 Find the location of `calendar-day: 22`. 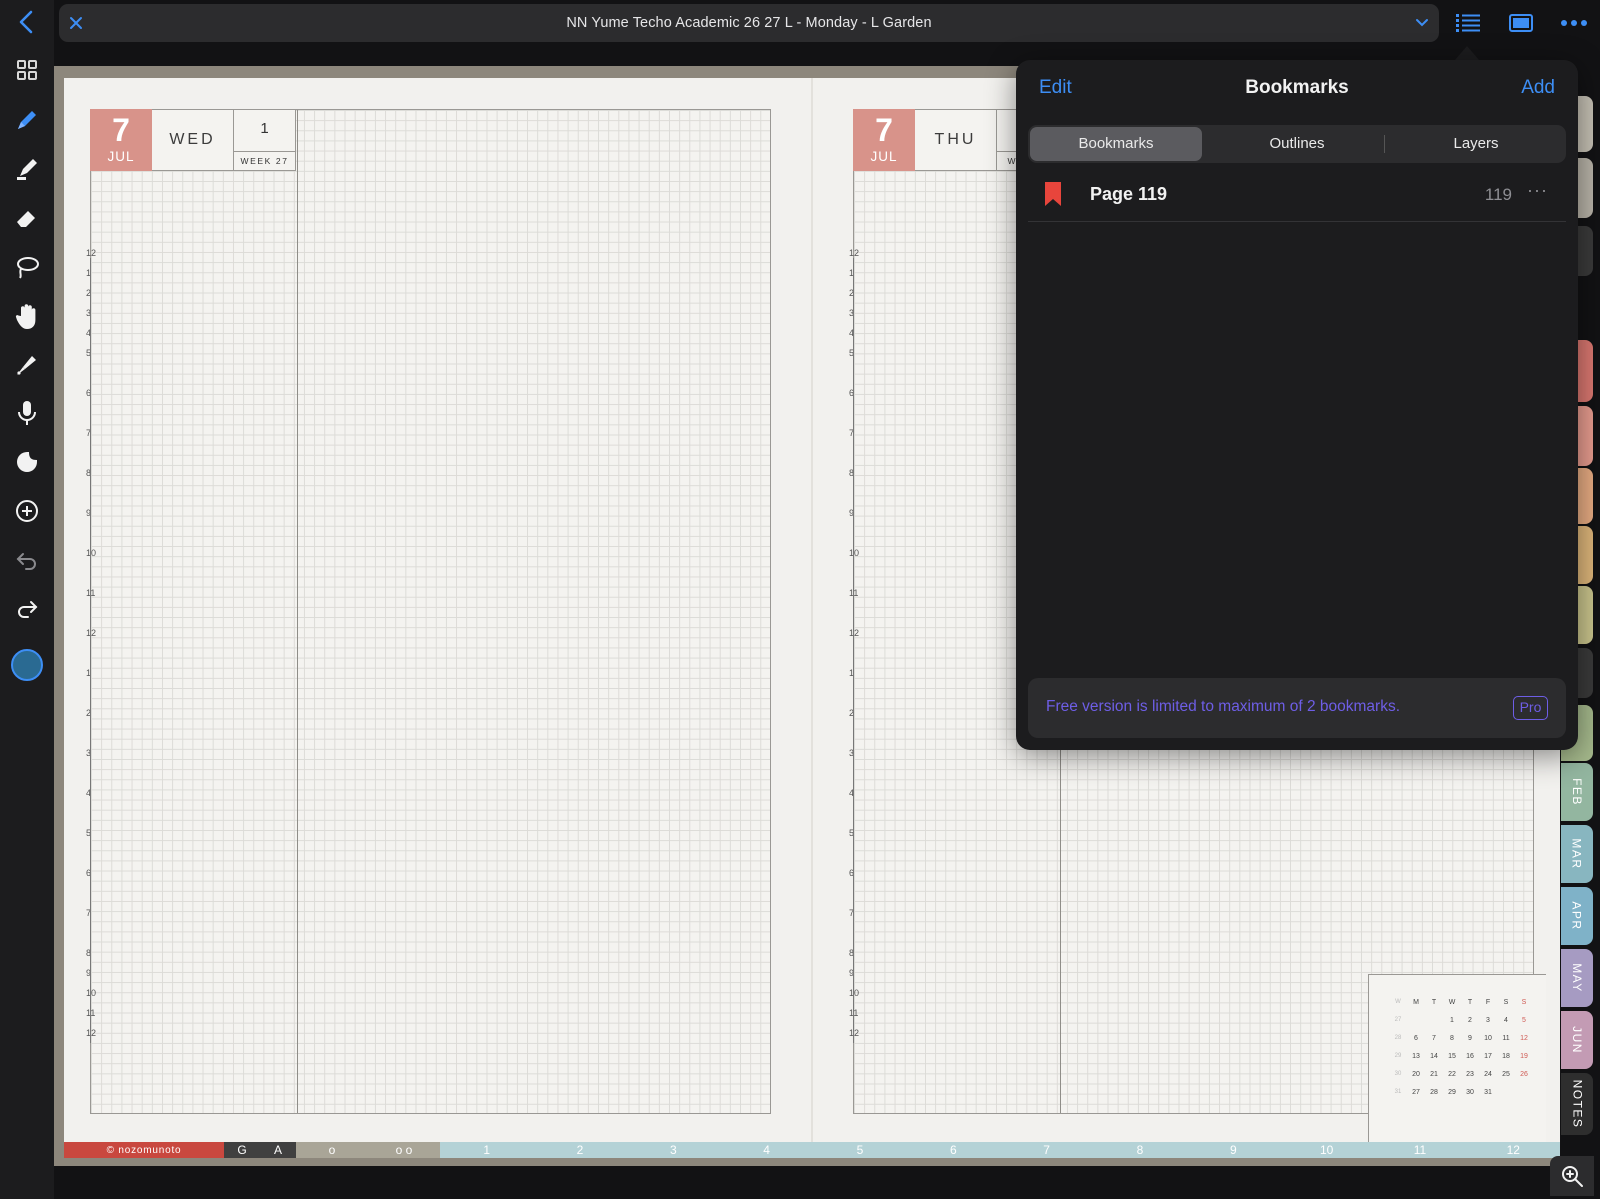

calendar-day: 22 is located at coordinates (1452, 1074).